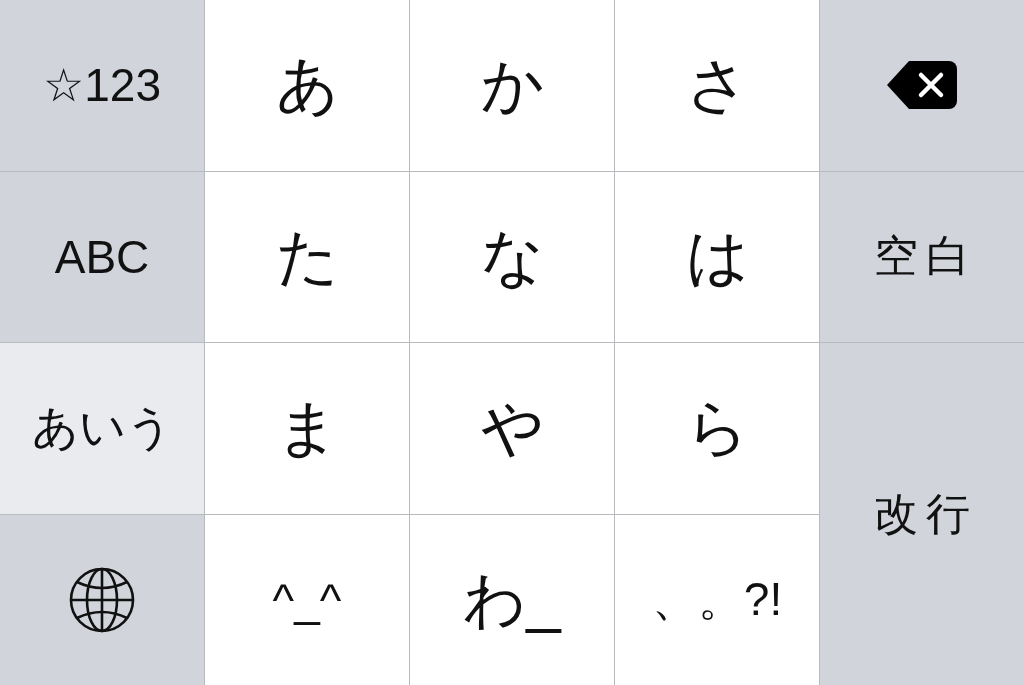  What do you see at coordinates (922, 256) in the screenshot?
I see `space-key: 空白` at bounding box center [922, 256].